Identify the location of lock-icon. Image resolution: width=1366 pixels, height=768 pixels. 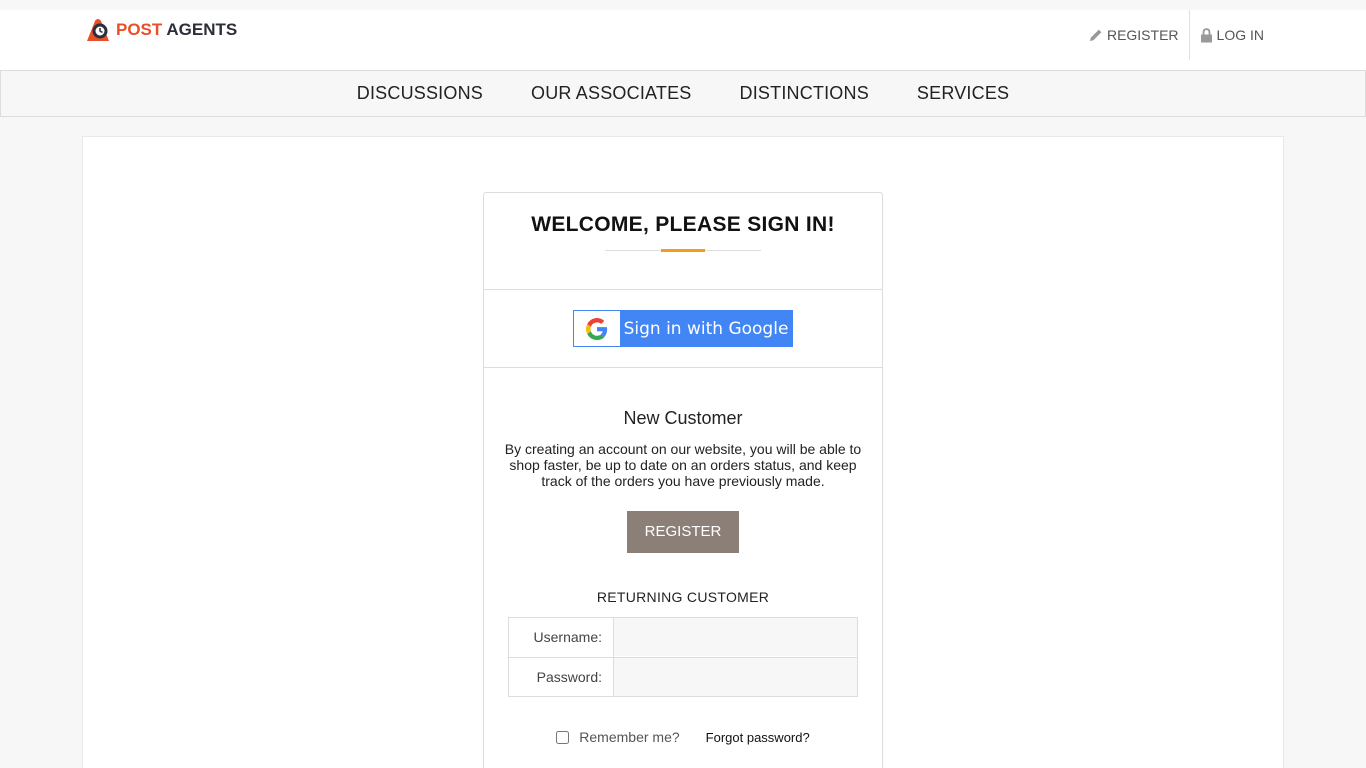
(1206, 34).